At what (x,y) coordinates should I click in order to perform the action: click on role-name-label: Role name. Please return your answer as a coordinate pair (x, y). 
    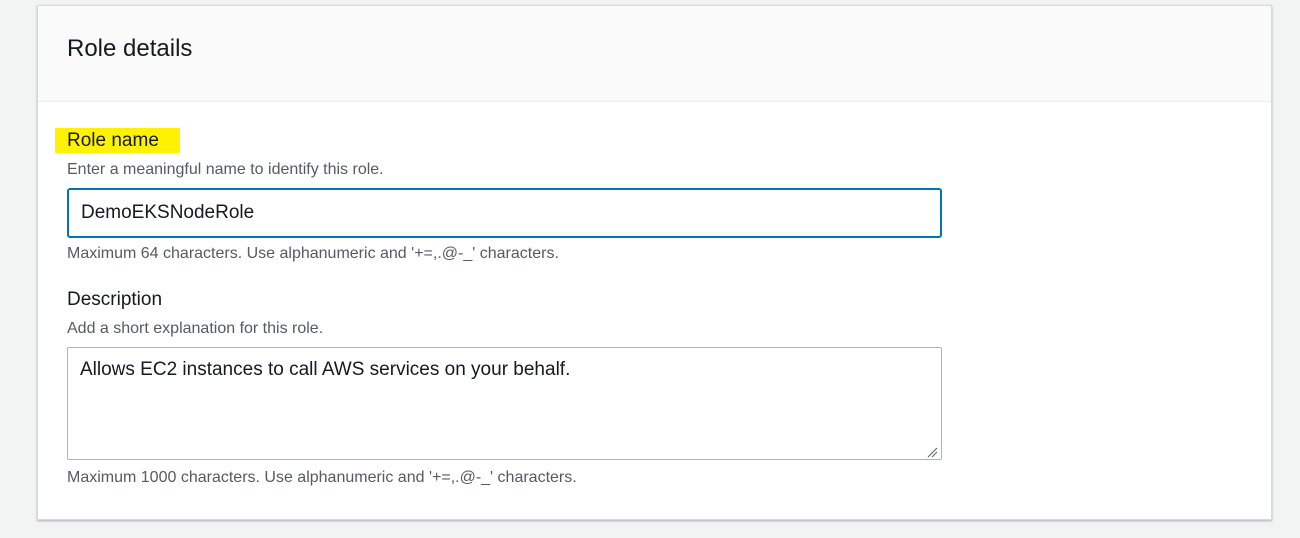
    Looking at the image, I should click on (117, 140).